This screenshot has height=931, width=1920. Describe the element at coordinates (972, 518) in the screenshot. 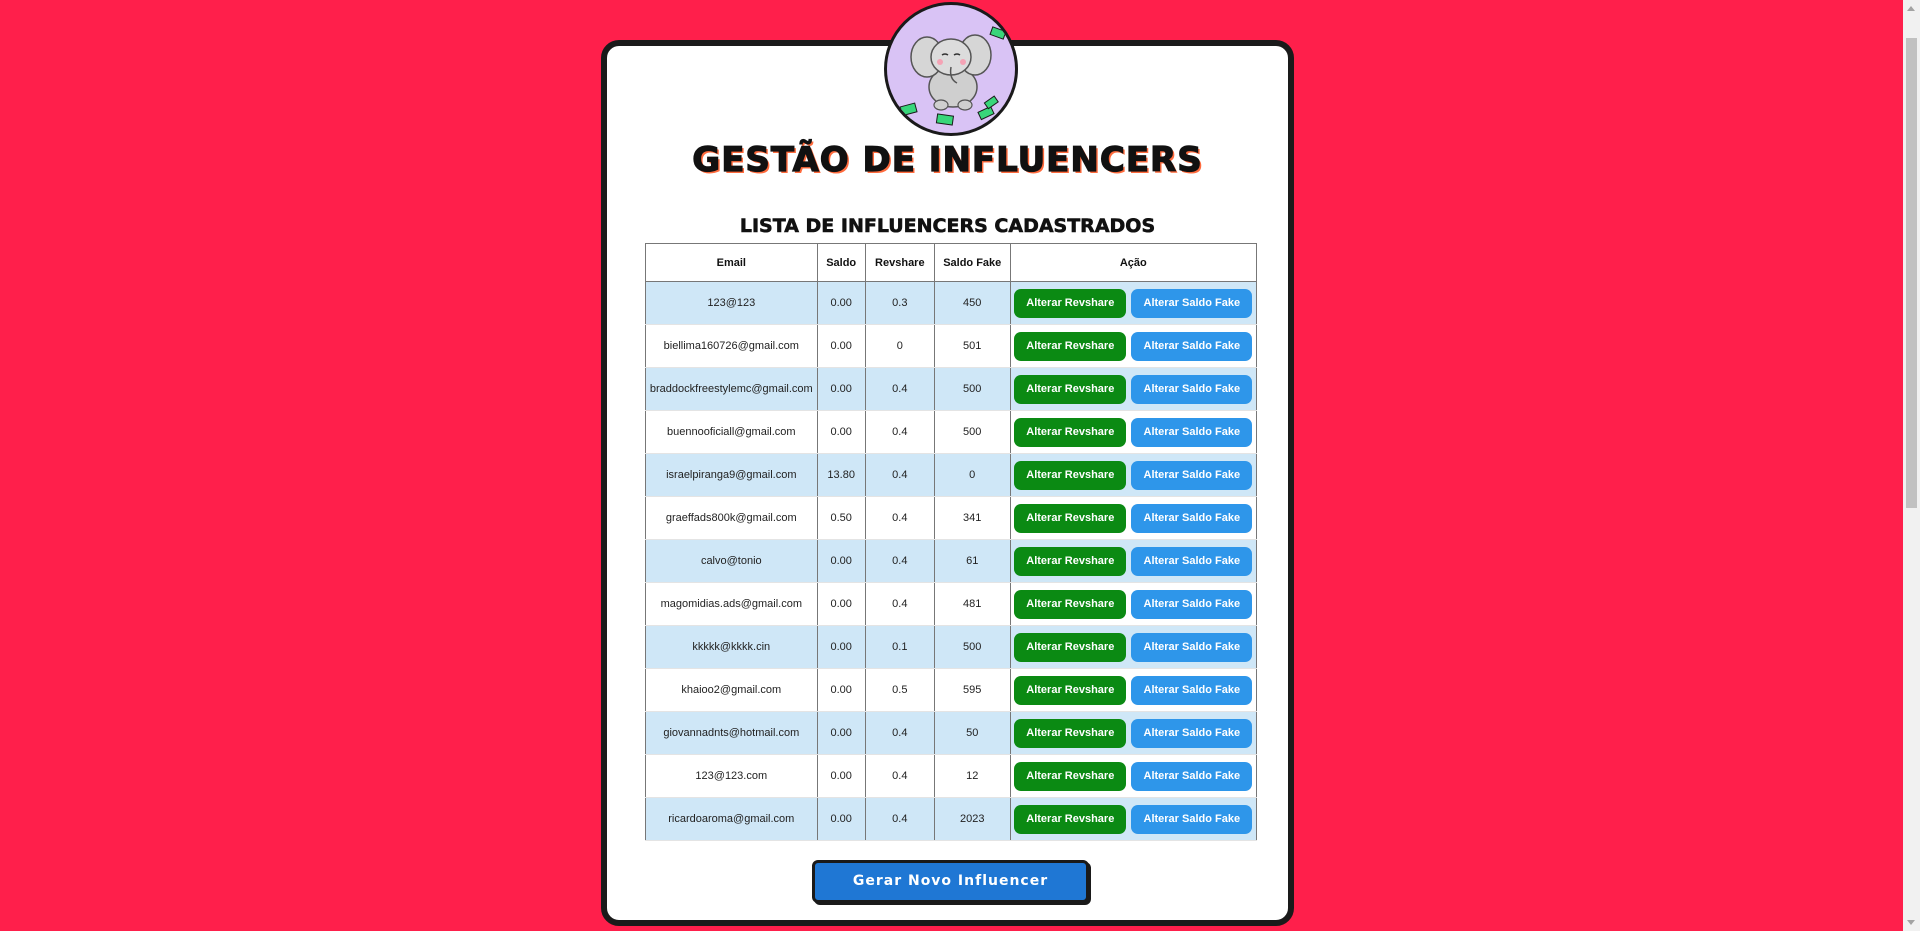

I see `saldo-fake-cell: 341` at that location.